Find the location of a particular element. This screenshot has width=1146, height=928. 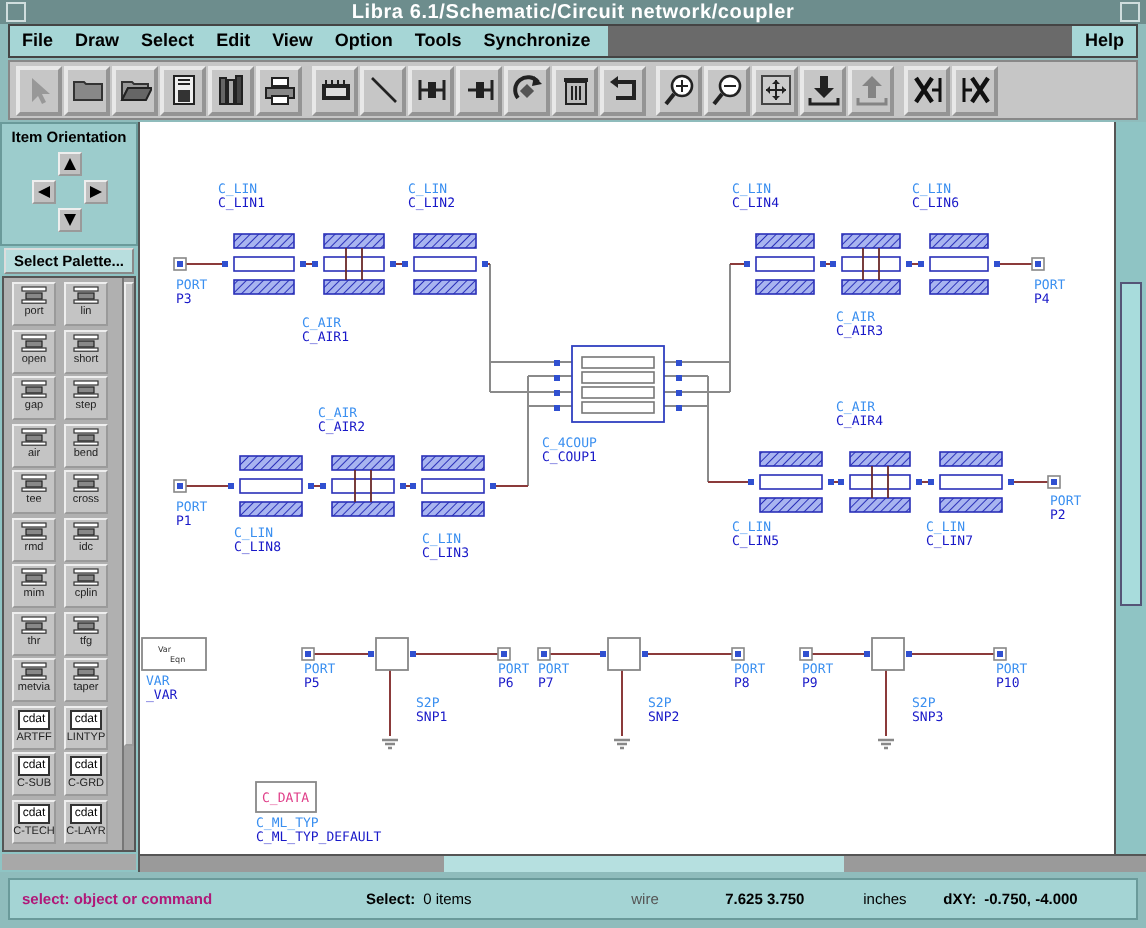

rotate-up-button is located at coordinates (69, 164).